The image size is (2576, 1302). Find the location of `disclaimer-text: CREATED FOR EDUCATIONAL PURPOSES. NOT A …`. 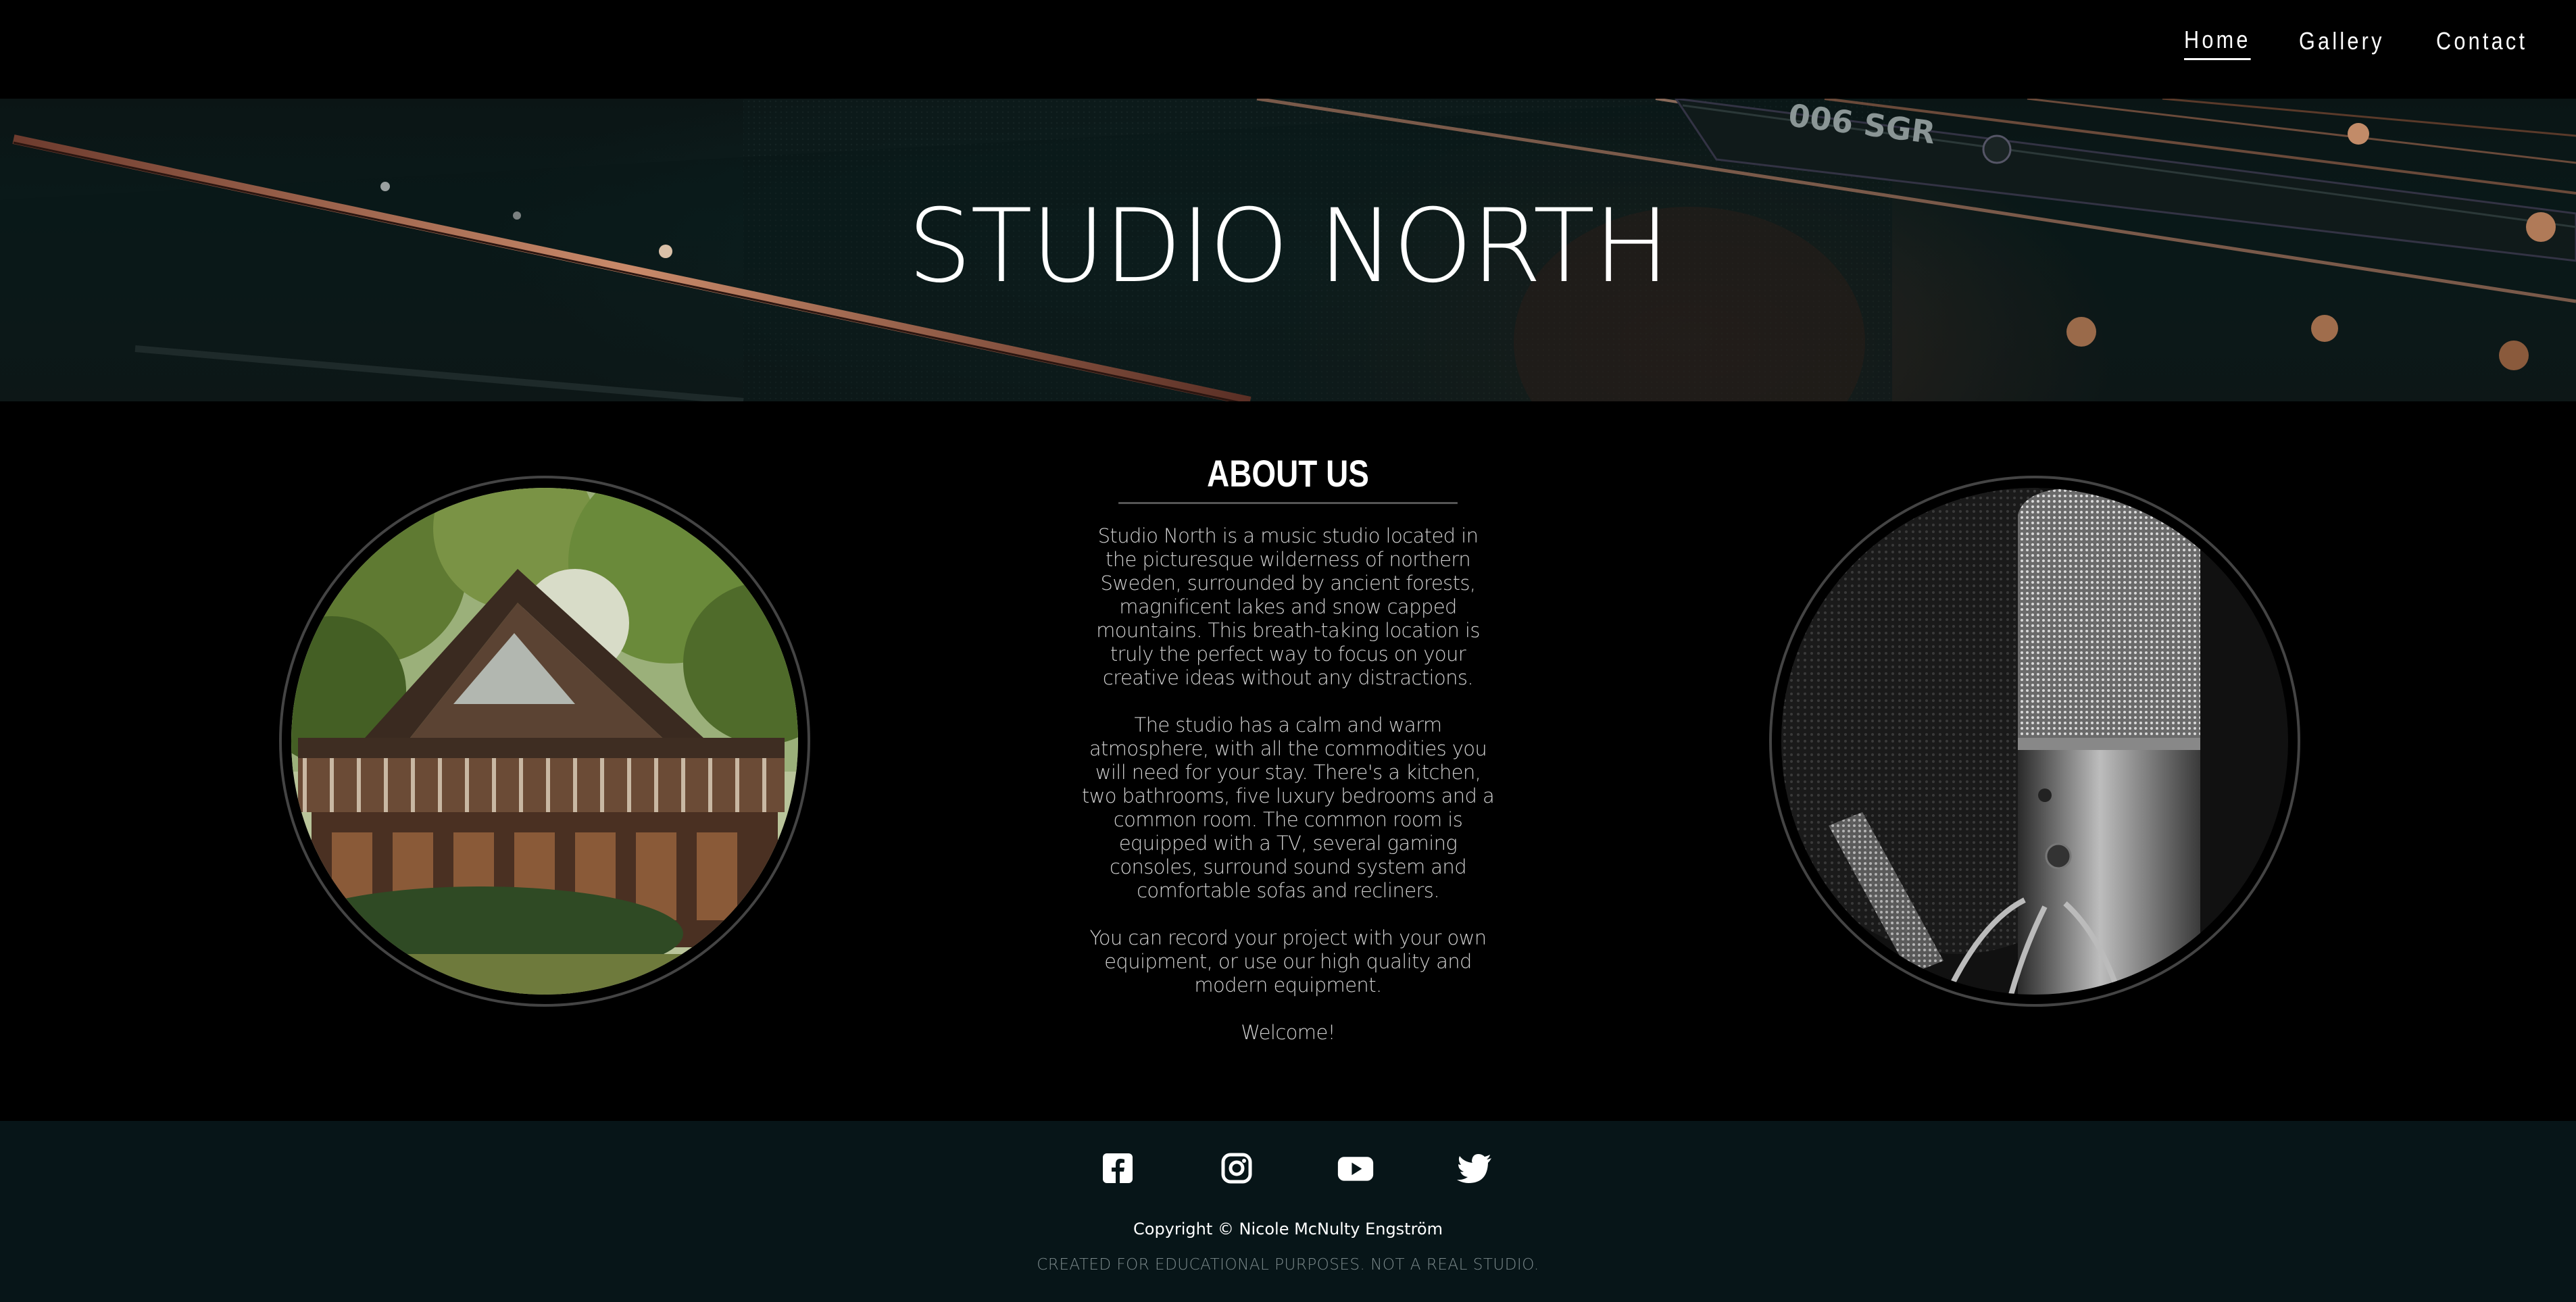

disclaimer-text: CREATED FOR EDUCATIONAL PURPOSES. NOT A … is located at coordinates (1288, 1265).